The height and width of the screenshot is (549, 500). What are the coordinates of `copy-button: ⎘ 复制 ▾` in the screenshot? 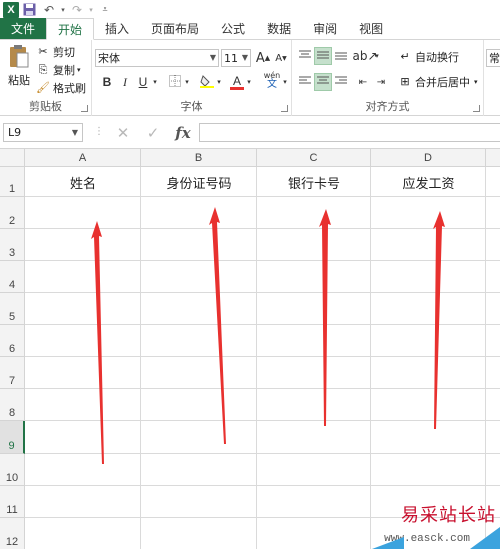 It's located at (58, 70).